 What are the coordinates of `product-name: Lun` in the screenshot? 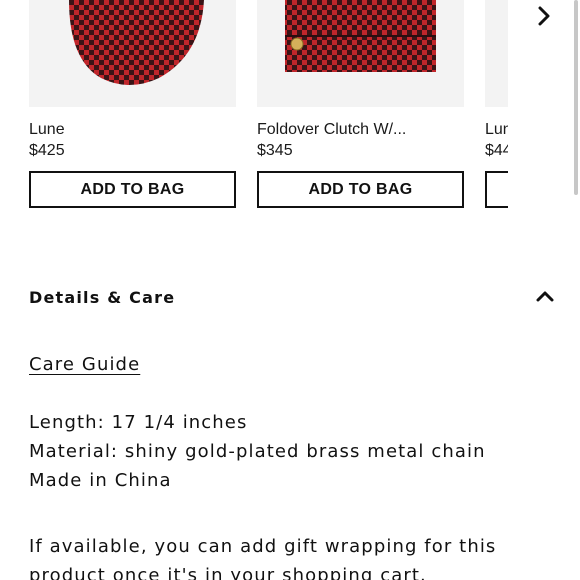 It's located at (496, 130).